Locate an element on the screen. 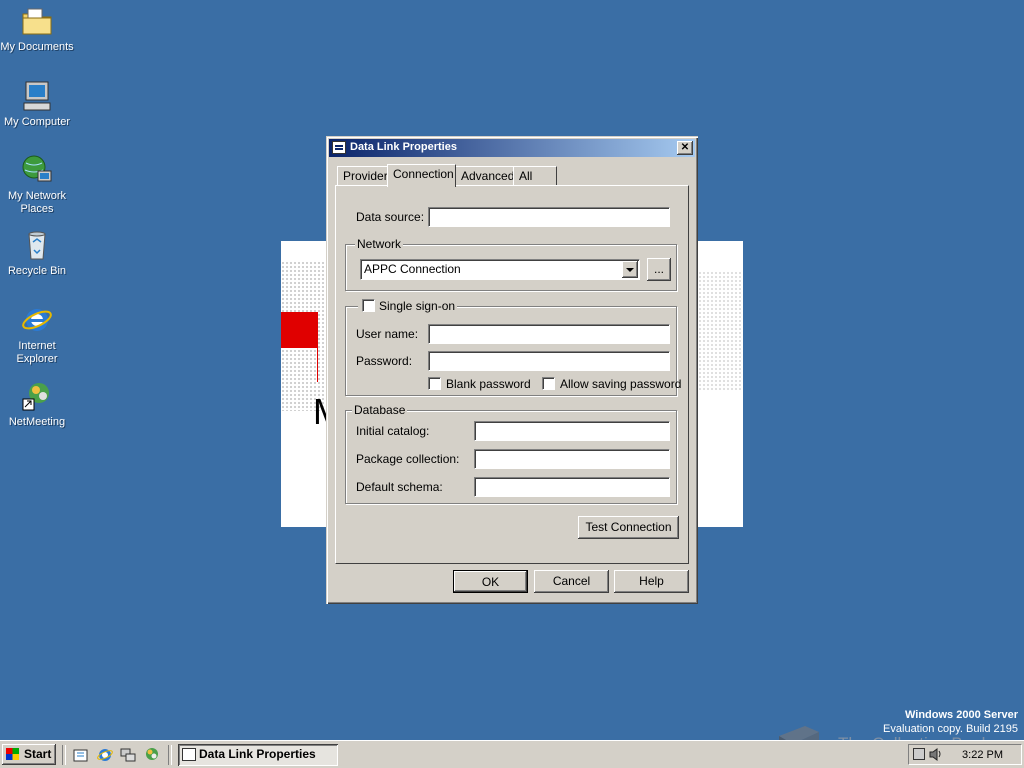 The height and width of the screenshot is (768, 1024). start-button: Start is located at coordinates (29, 754).